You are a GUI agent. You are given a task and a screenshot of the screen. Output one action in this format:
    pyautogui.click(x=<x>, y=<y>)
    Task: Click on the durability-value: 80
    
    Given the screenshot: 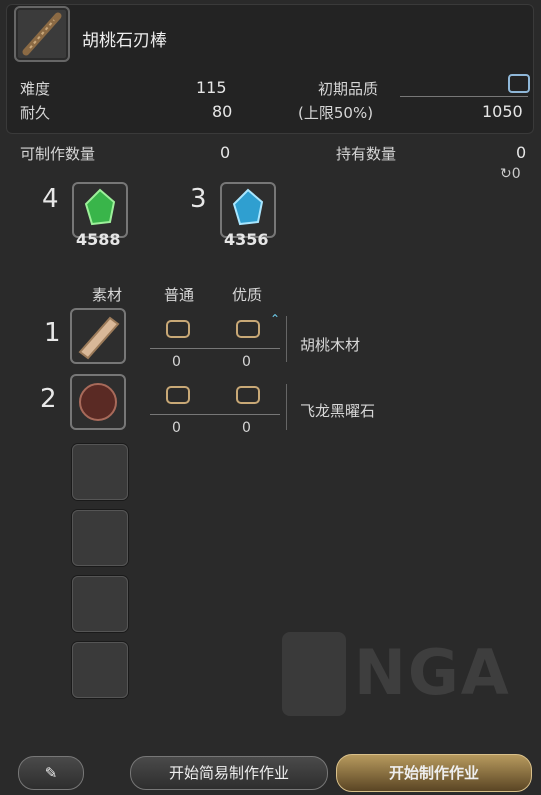 What is the action you would take?
    pyautogui.click(x=222, y=111)
    